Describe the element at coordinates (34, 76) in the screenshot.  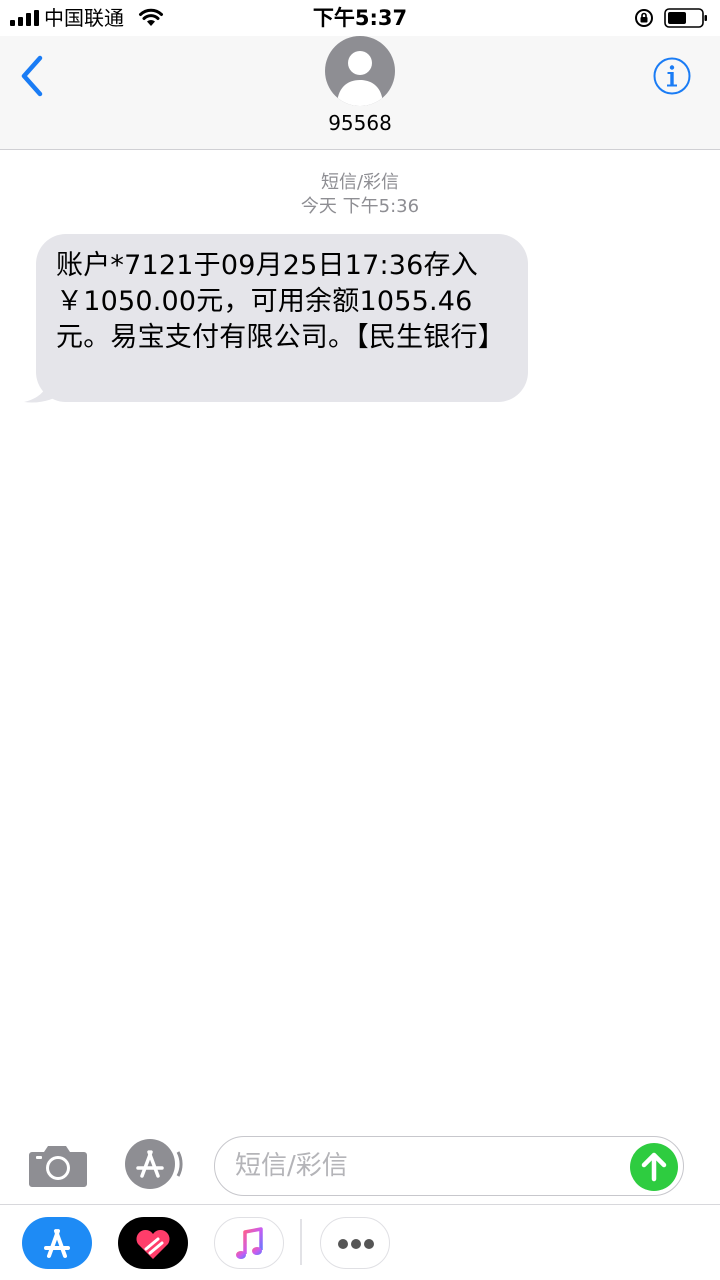
I see `back-button` at that location.